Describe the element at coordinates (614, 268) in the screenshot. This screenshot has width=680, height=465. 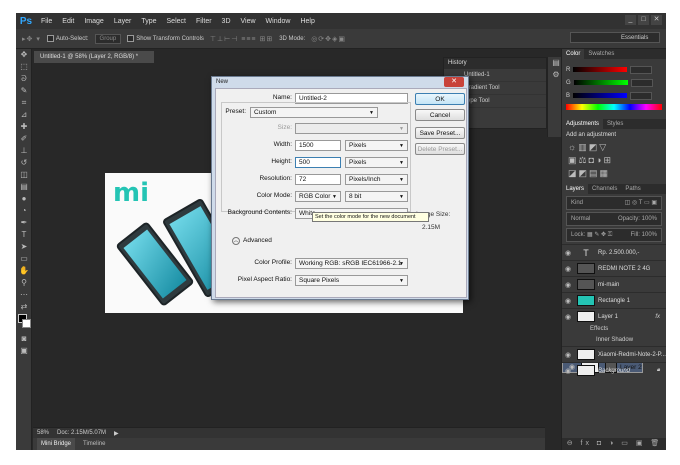
I see `layer-row: ◉ REDMI NOTE 2 4G` at that location.